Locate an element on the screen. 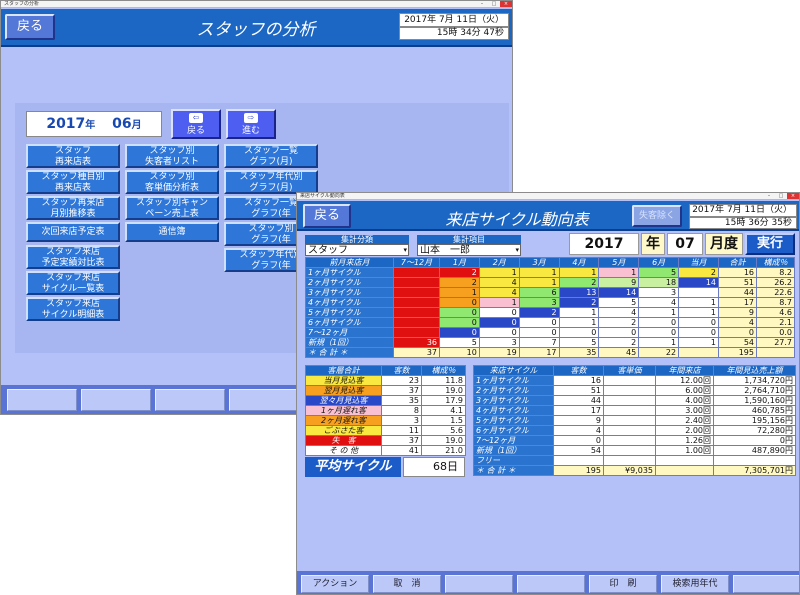  matrix-row: 6ヶ月サイクル 0 0 0 1 2 0 0 4 2.1 is located at coordinates (550, 322).